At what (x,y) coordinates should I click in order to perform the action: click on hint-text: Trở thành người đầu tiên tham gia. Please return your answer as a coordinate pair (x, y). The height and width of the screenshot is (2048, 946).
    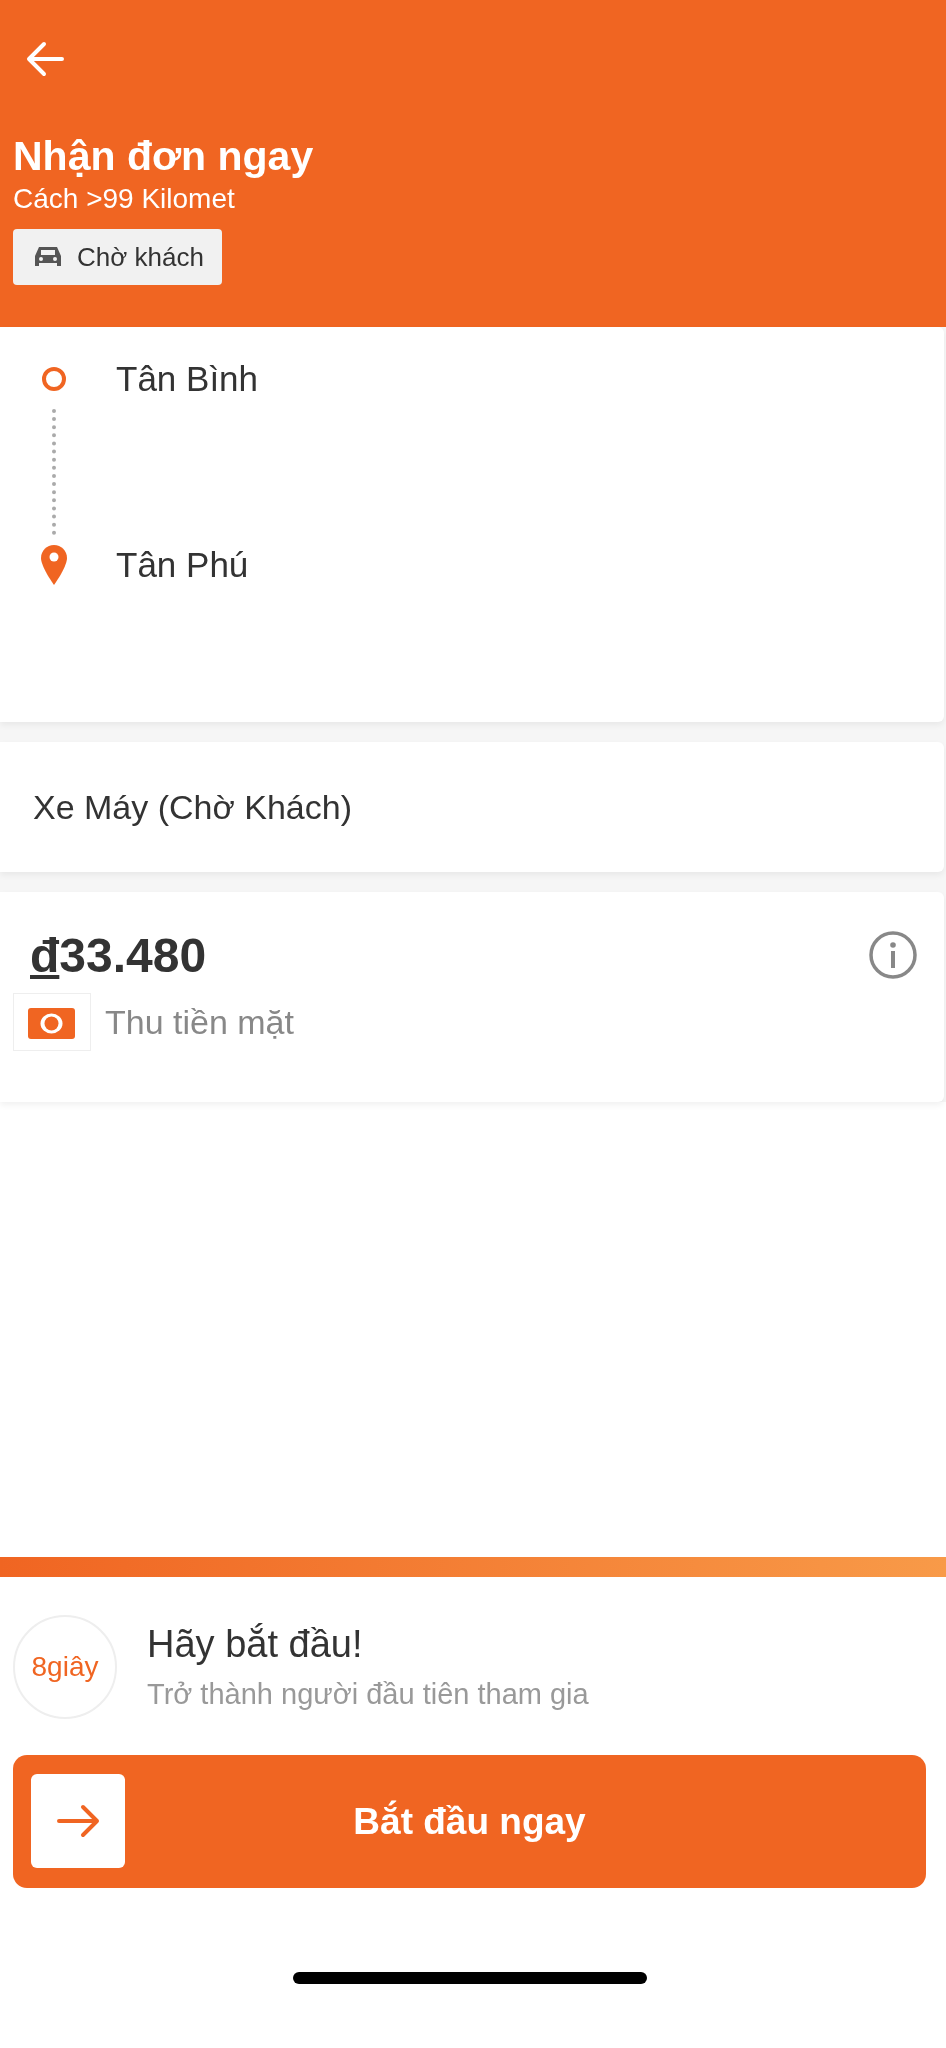
    Looking at the image, I should click on (368, 1694).